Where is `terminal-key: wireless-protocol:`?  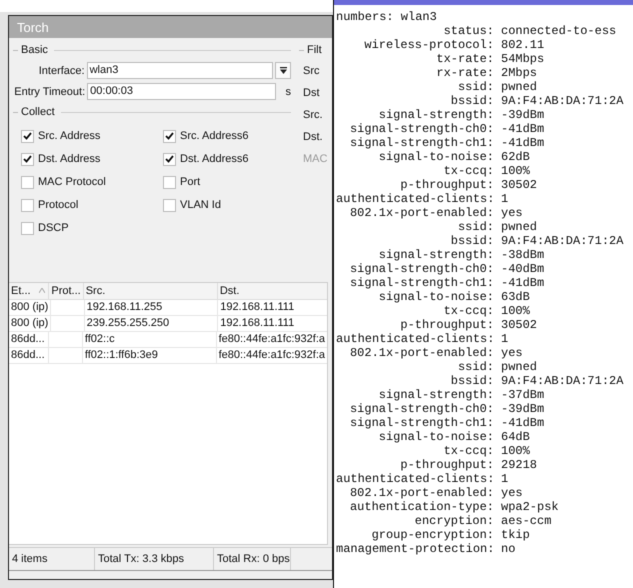 terminal-key: wireless-protocol: is located at coordinates (415, 45).